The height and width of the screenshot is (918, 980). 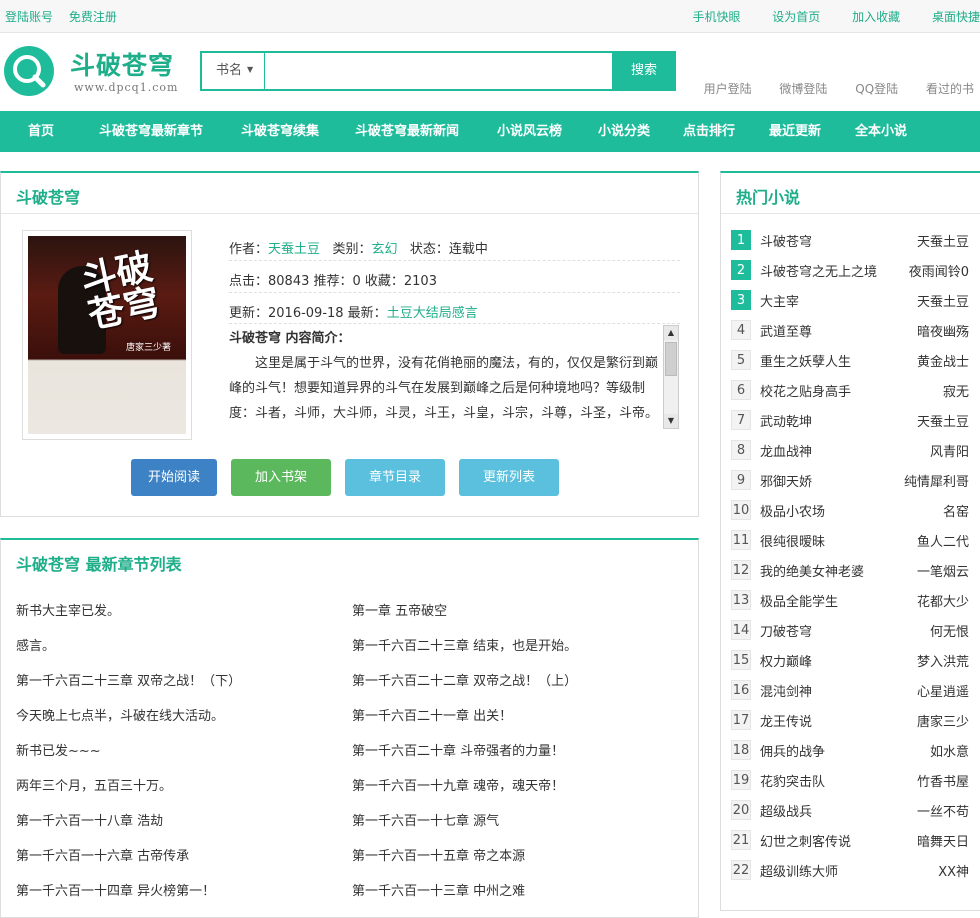 I want to click on hot-novel-author: 寂无, so click(x=956, y=390).